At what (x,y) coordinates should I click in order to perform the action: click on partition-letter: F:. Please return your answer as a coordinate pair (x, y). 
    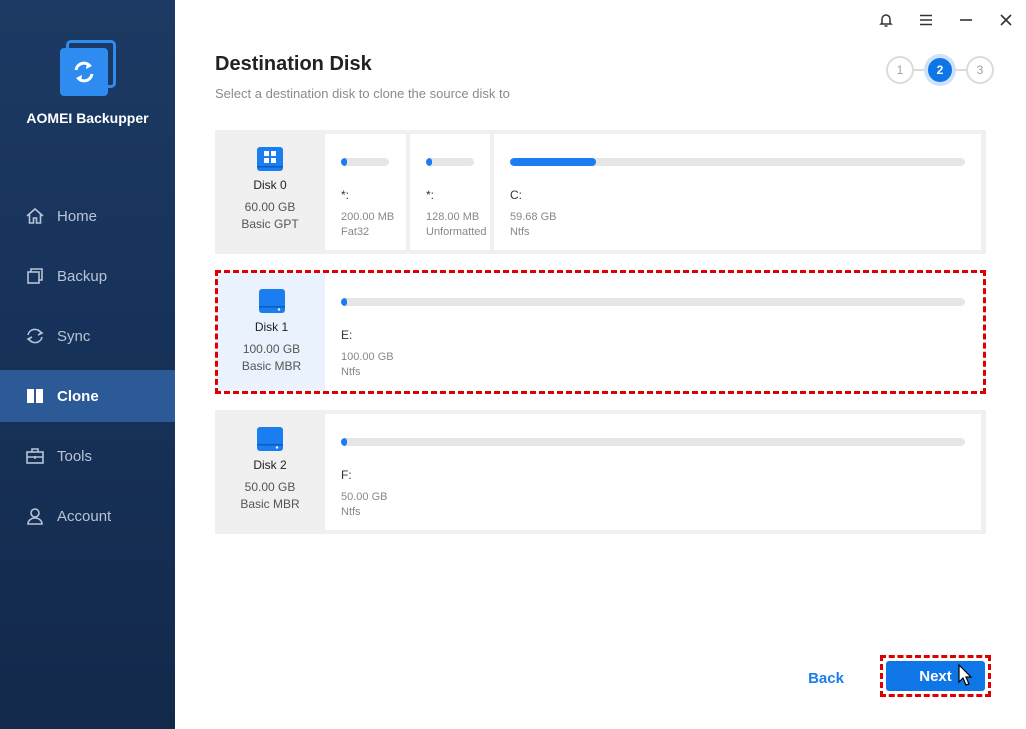
    Looking at the image, I should click on (346, 475).